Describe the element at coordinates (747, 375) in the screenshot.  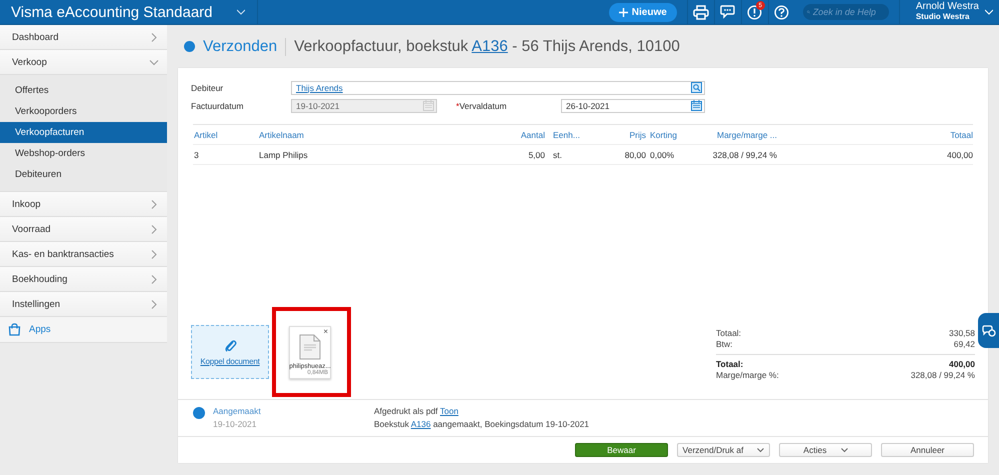
I see `total-label: Marge/marge %:` at that location.